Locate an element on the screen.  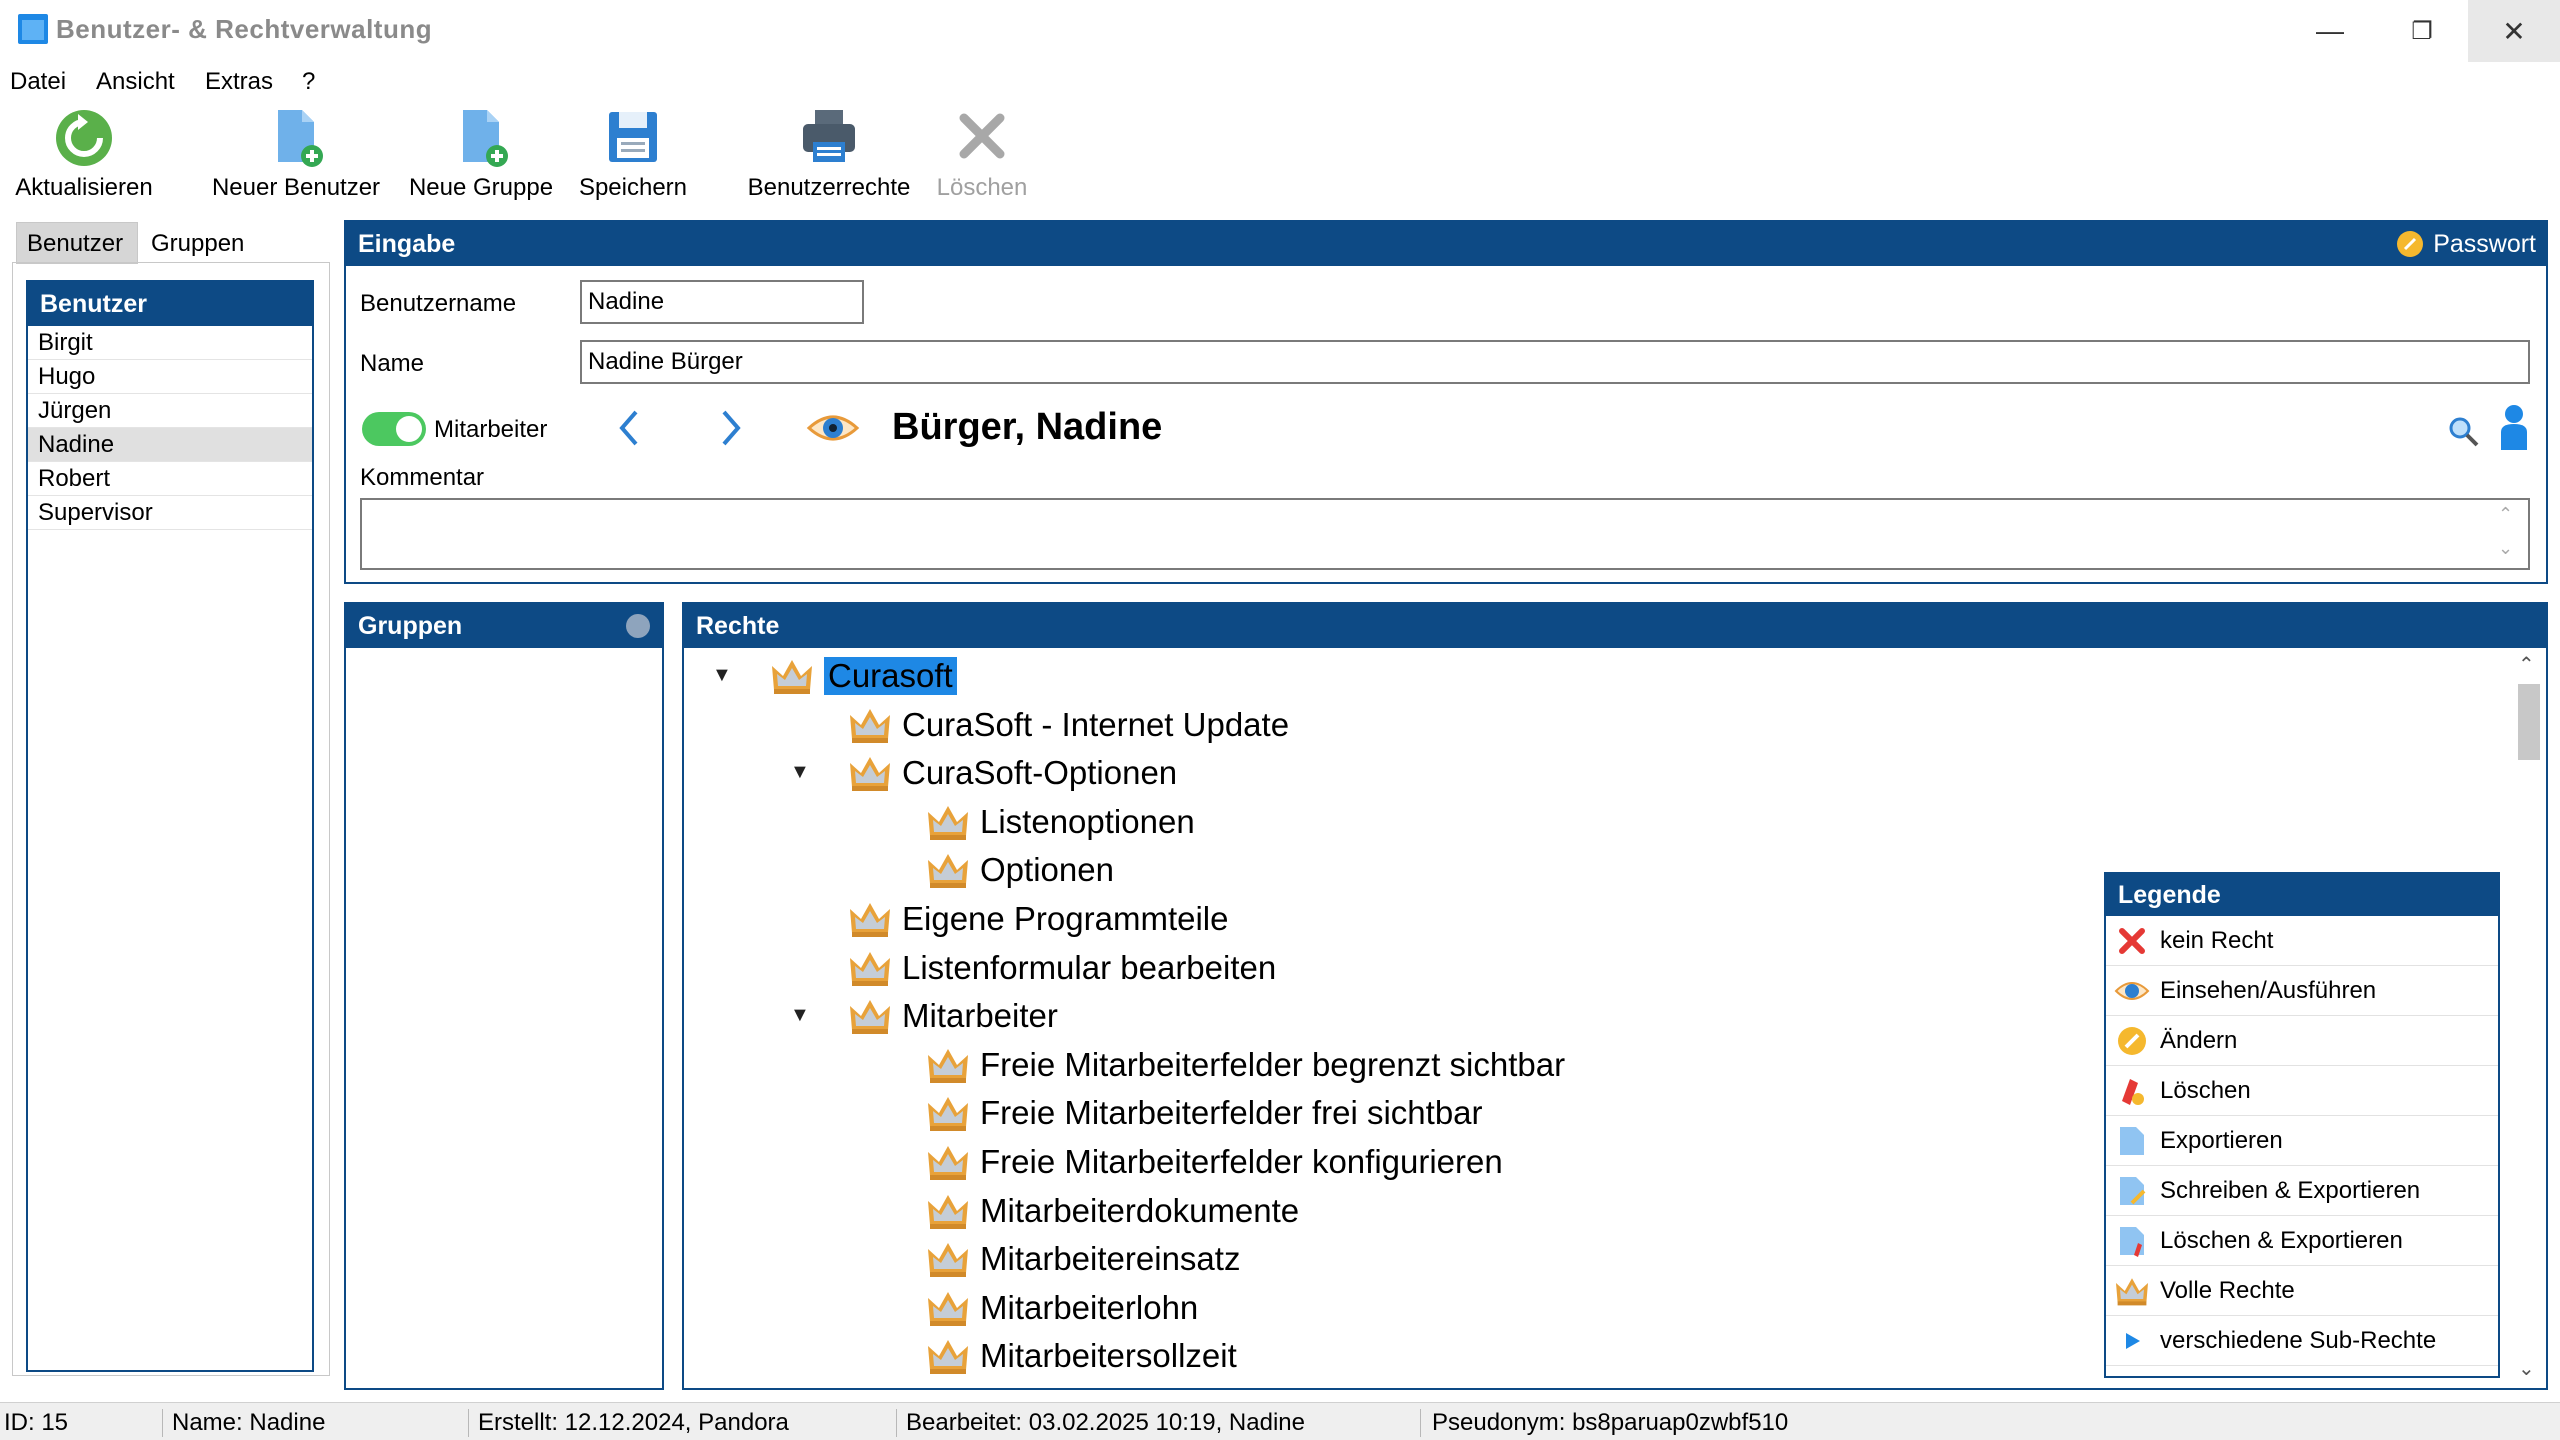
status-id: ID: 15 is located at coordinates (36, 1422).